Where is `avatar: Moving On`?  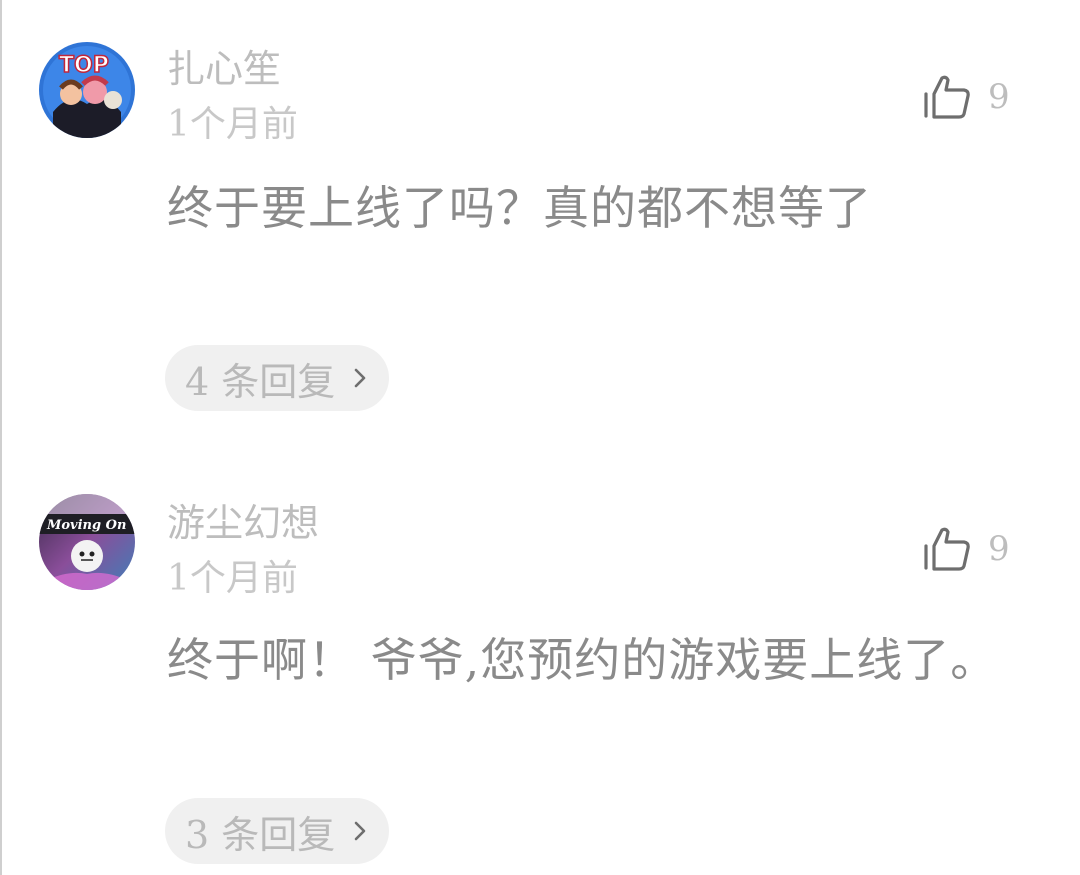
avatar: Moving On is located at coordinates (87, 542).